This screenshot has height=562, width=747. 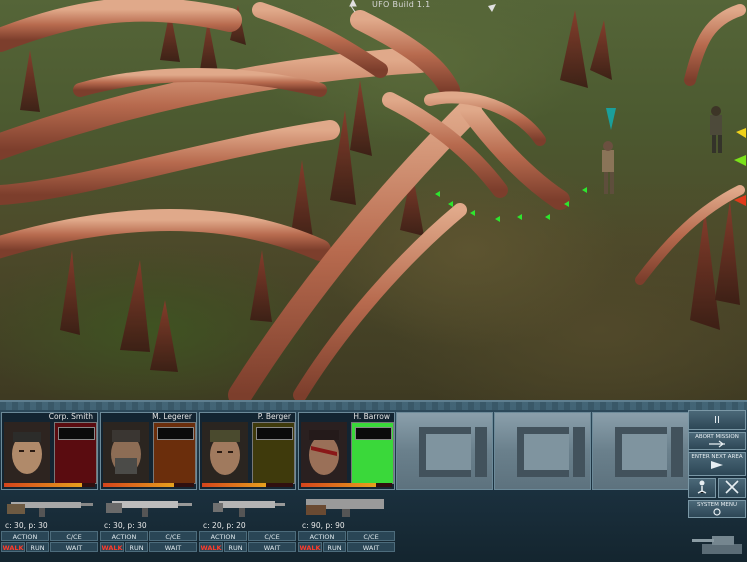 I want to click on crossed-tools-icon, so click(x=732, y=487).